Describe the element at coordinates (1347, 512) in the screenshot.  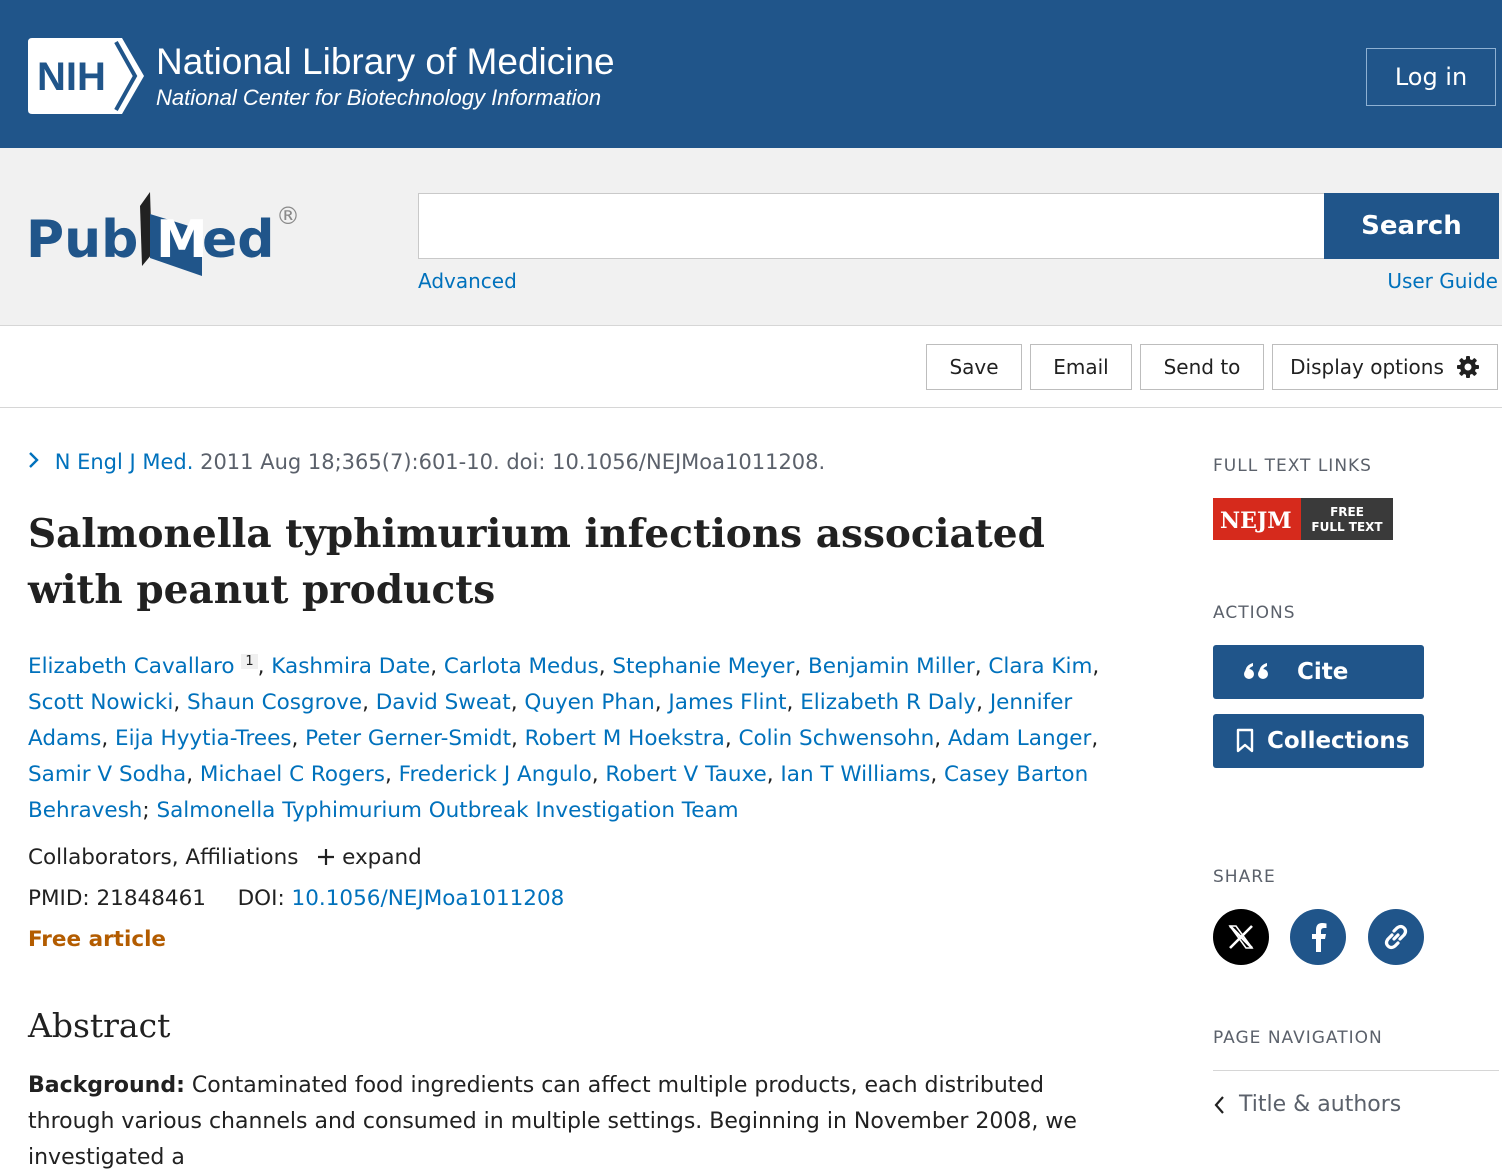
I see `nejm-free-text: FREE` at that location.